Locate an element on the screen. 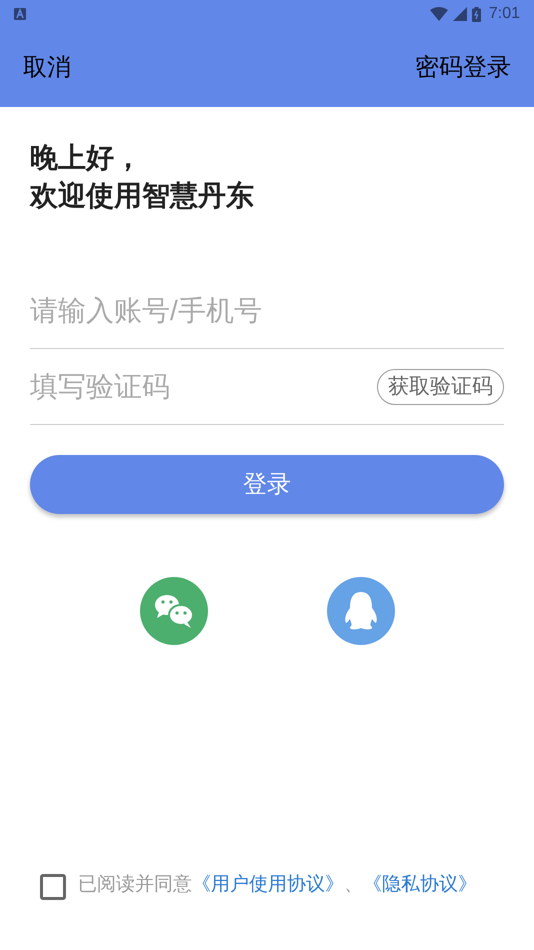 The height and width of the screenshot is (950, 534). agreement-link: 《隐私协议》 is located at coordinates (420, 884).